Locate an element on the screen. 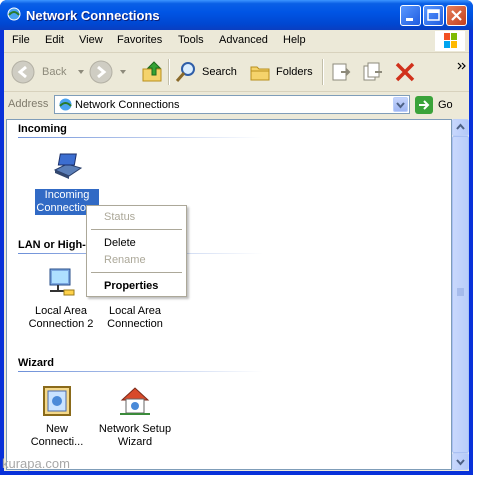 The image size is (477, 479). delete-x-icon is located at coordinates (405, 72).